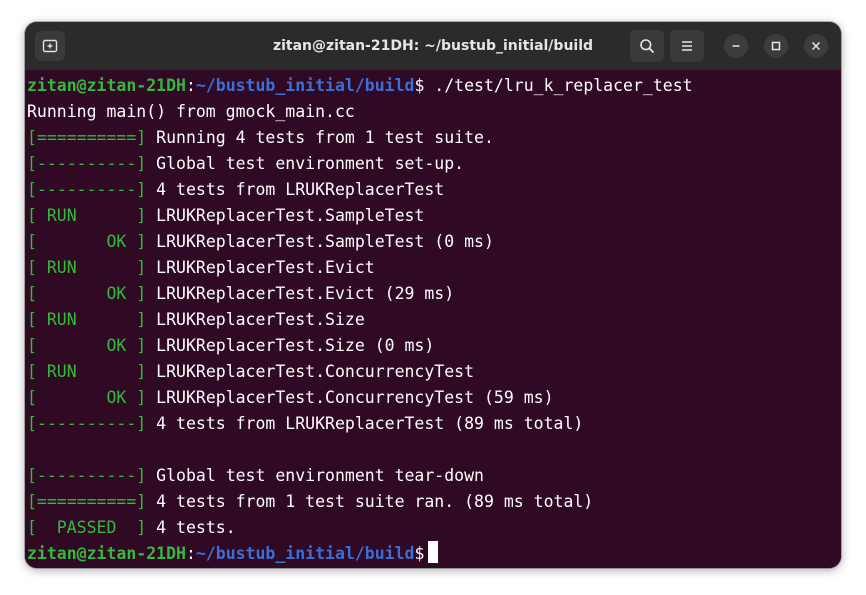 The height and width of the screenshot is (595, 866). I want to click on test-message: 4 tests from LRUKReplacerTest, so click(295, 189).